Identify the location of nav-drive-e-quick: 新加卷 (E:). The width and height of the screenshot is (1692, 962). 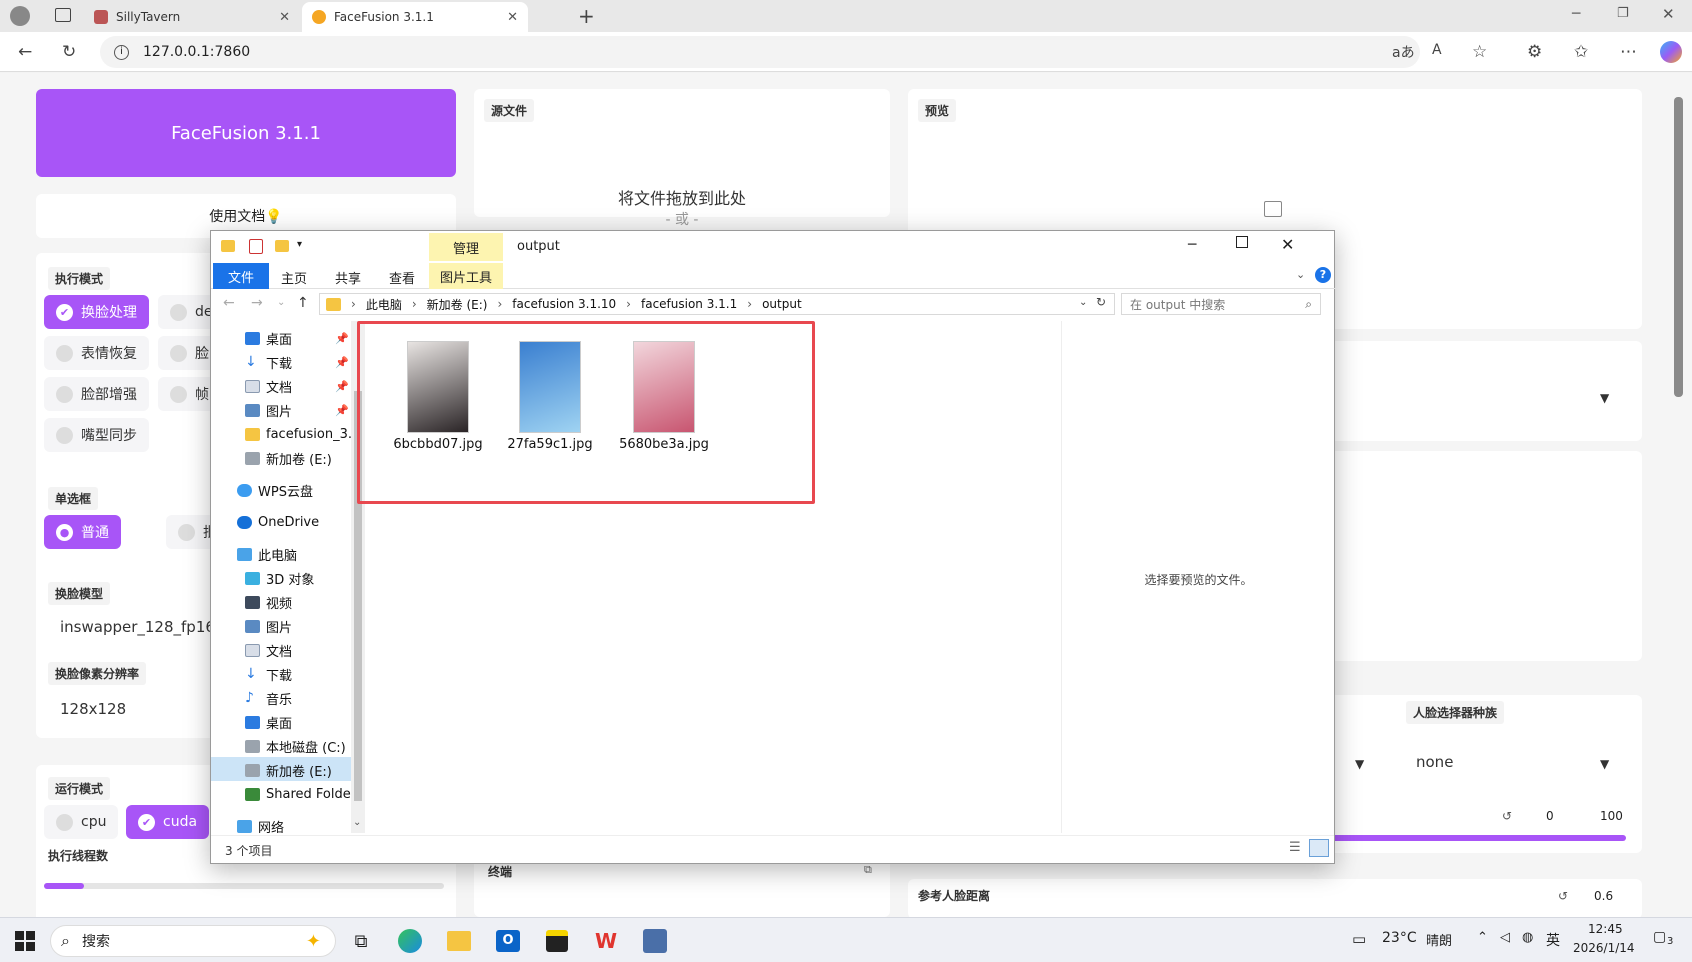
(288, 458).